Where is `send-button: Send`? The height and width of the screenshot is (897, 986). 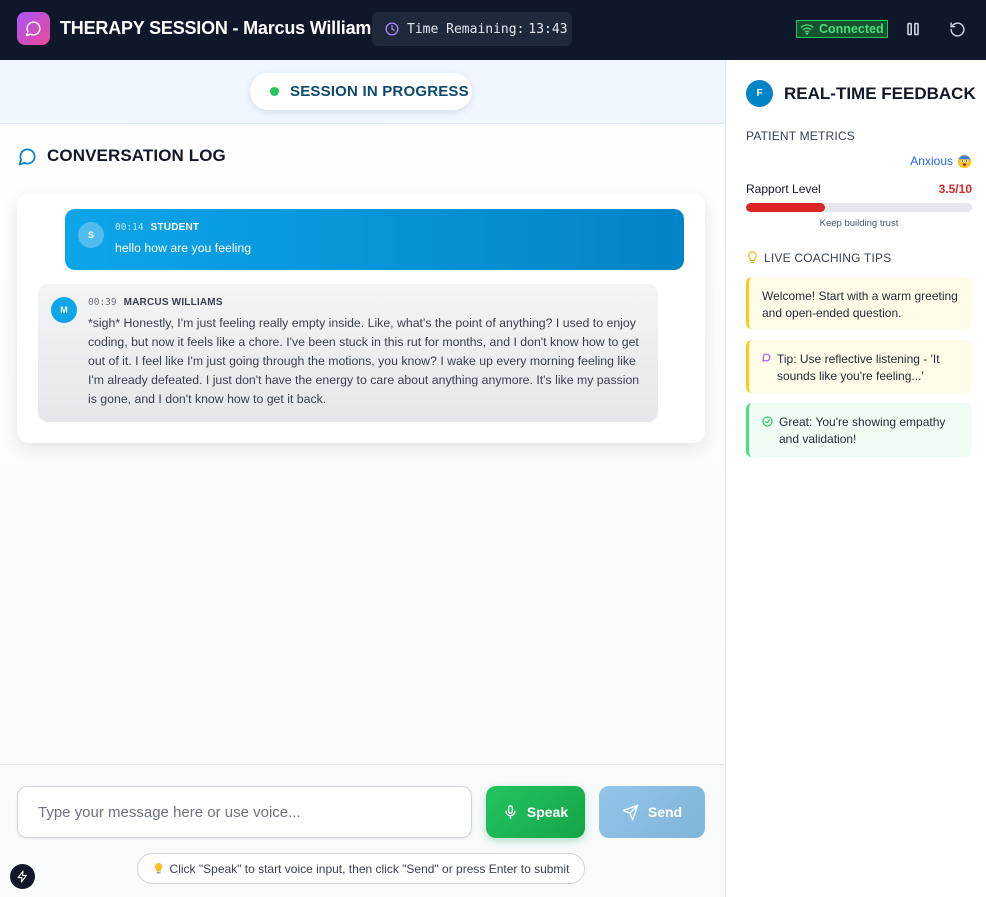 send-button: Send is located at coordinates (652, 812).